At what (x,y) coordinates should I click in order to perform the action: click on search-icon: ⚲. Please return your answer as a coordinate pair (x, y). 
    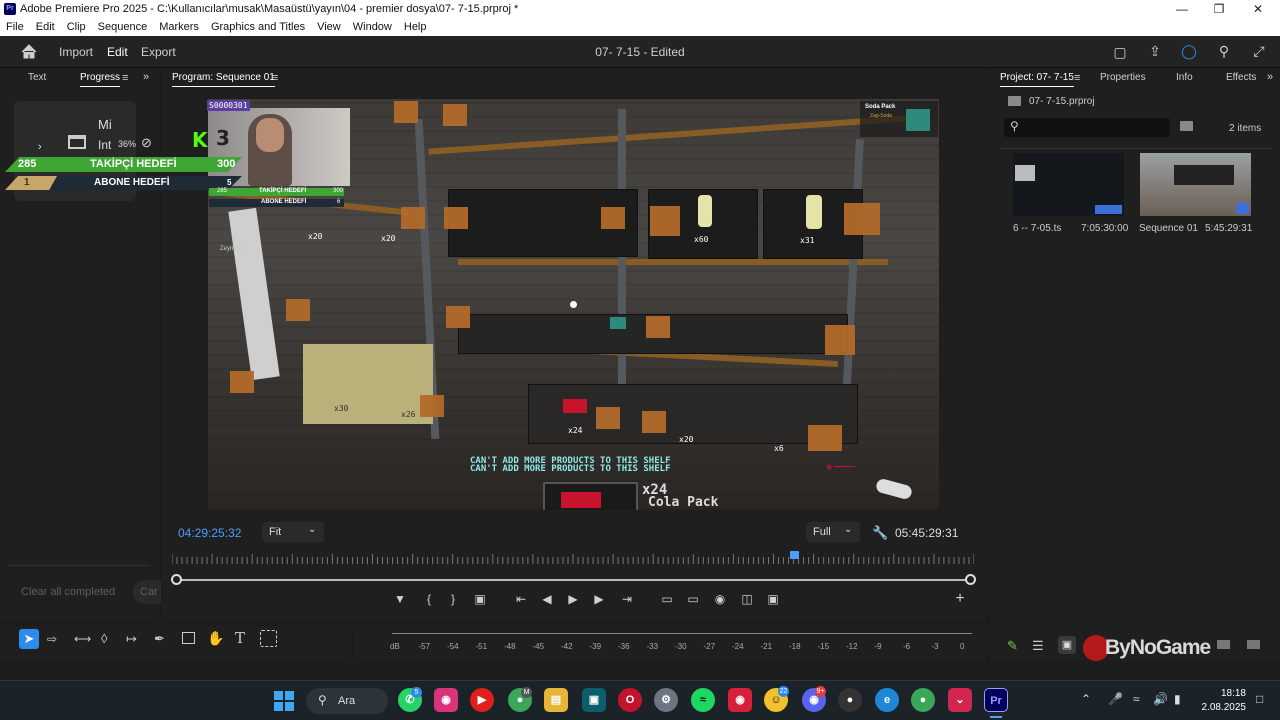
    Looking at the image, I should click on (1224, 51).